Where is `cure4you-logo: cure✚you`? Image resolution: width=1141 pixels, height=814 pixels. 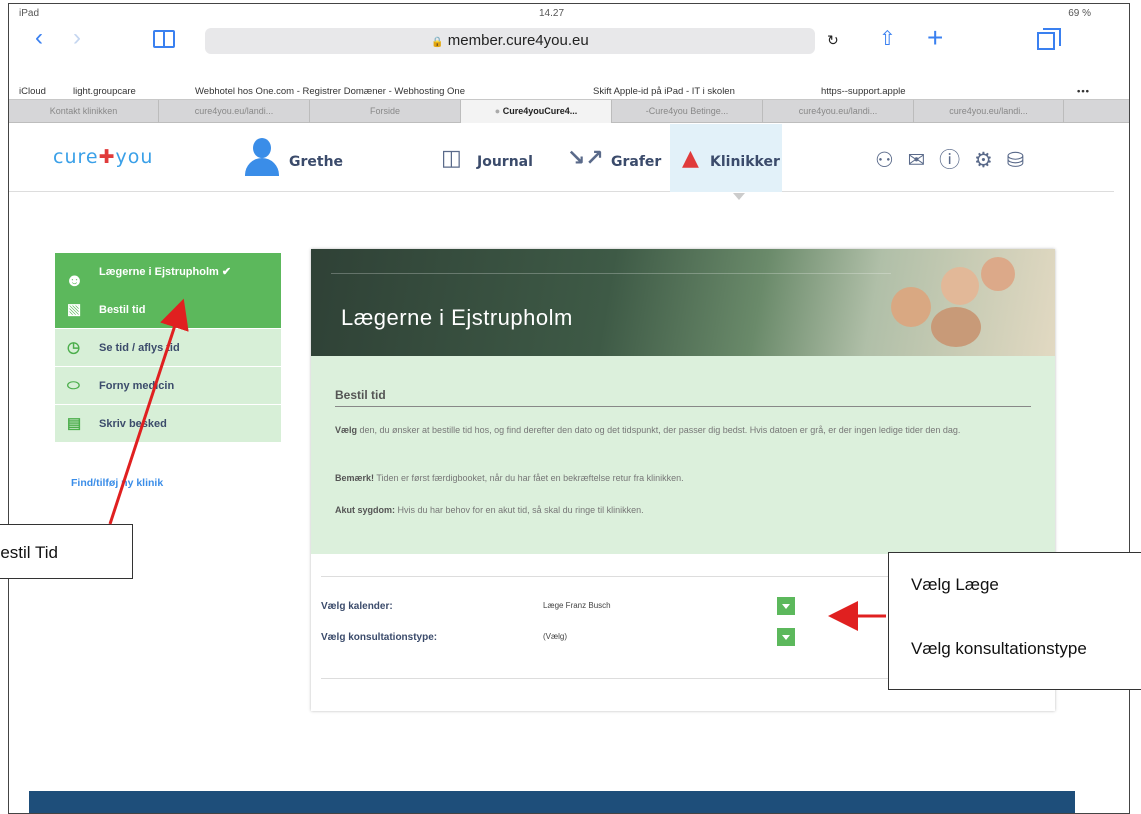 cure4you-logo: cure✚you is located at coordinates (103, 157).